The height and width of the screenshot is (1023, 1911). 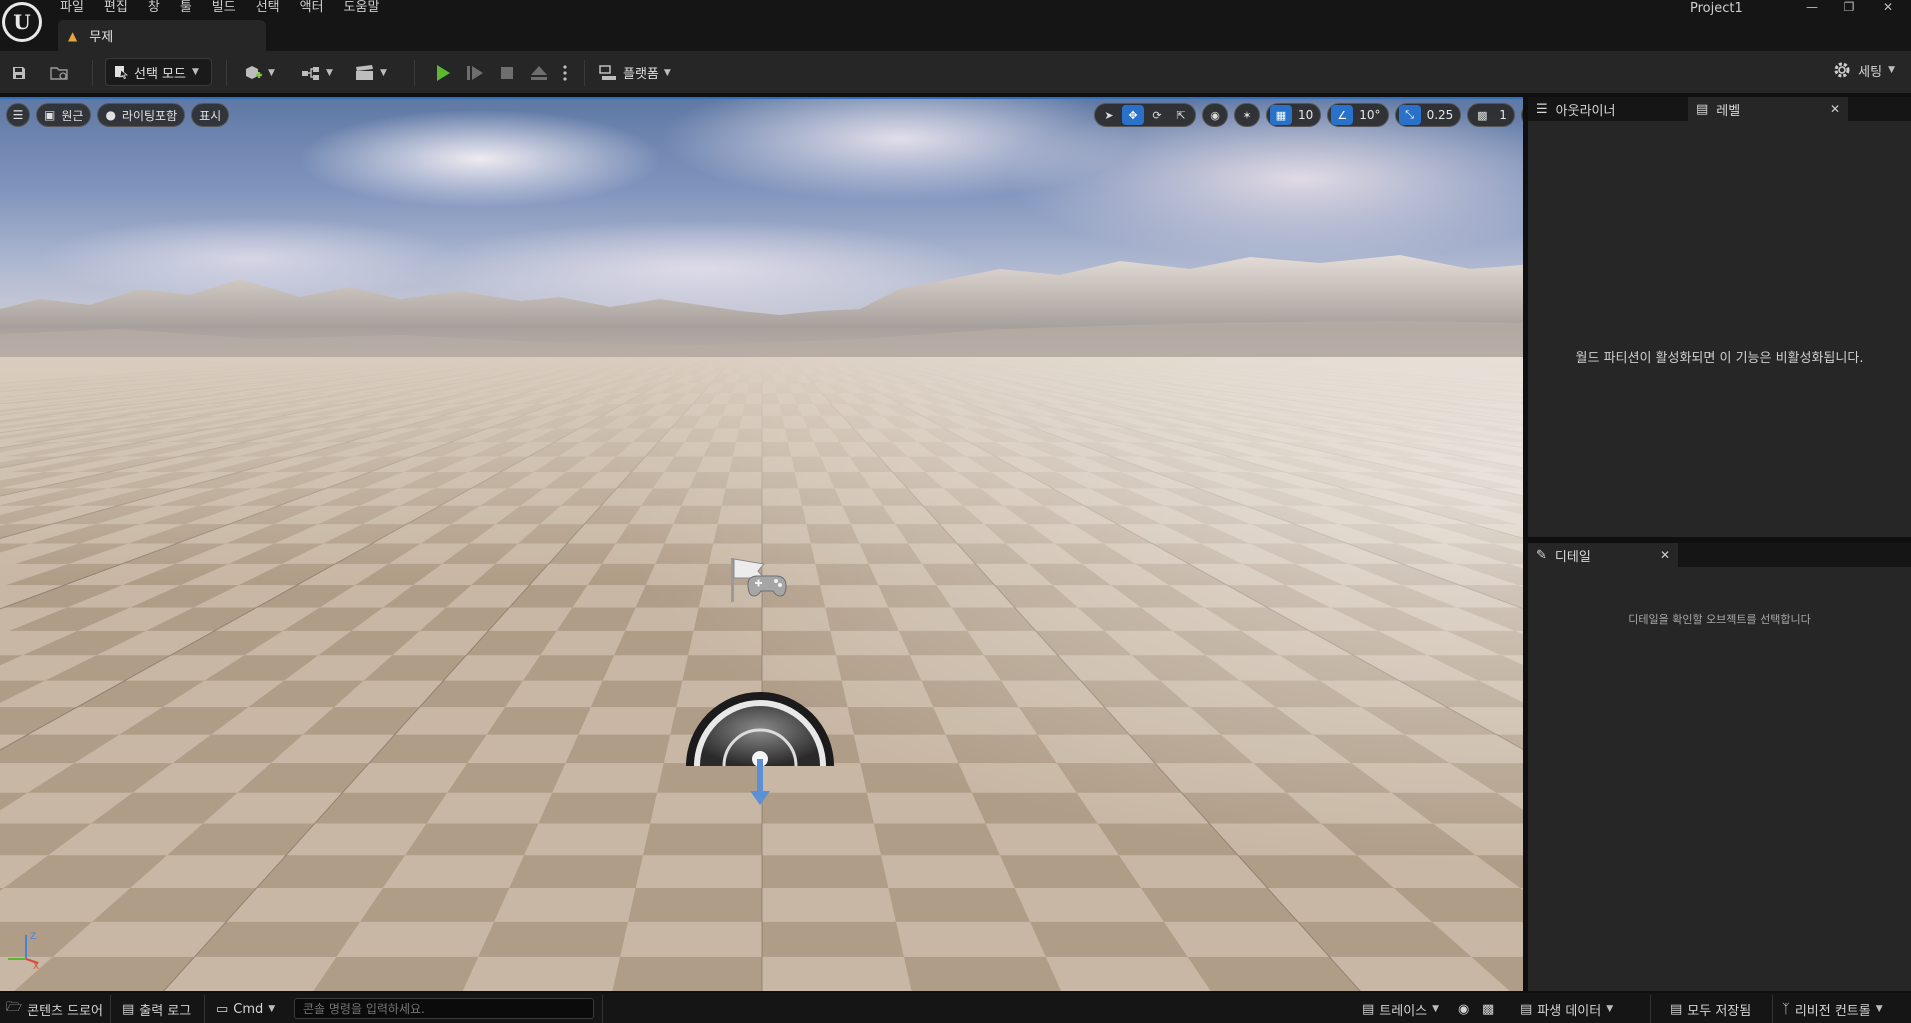 I want to click on transform-tools: ➤ ✥ ⟳ ⇱, so click(x=1145, y=115).